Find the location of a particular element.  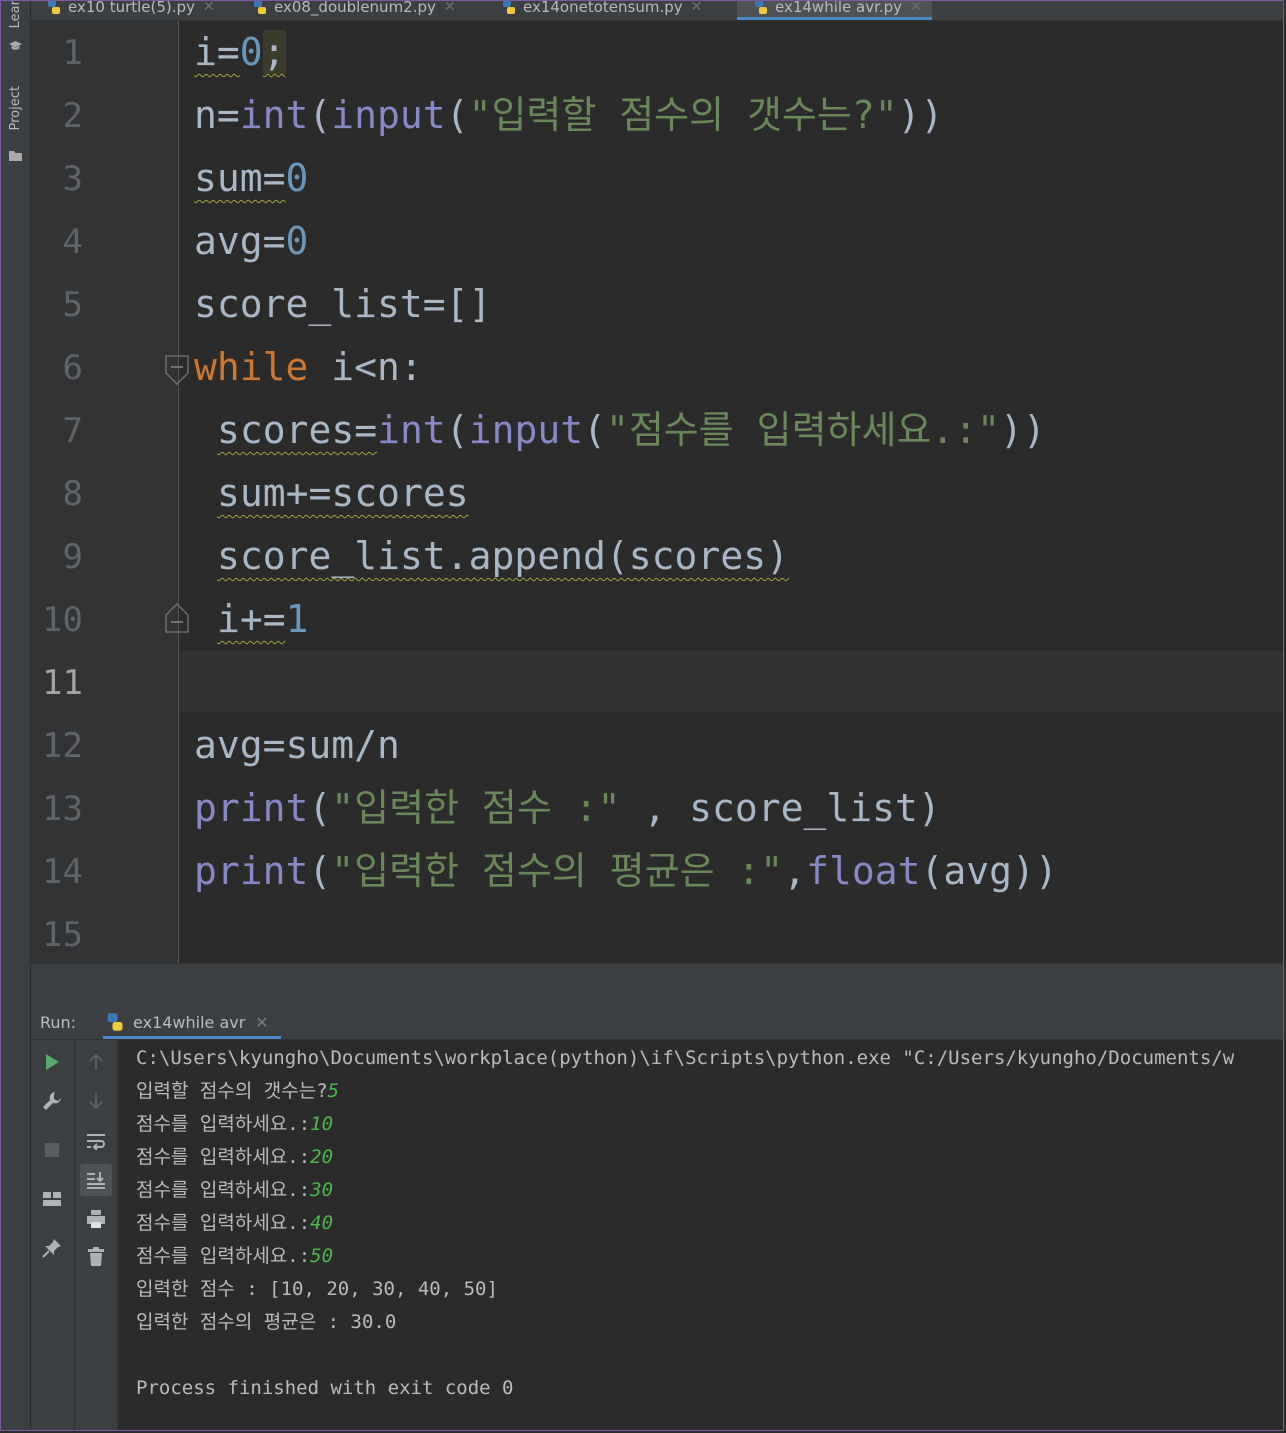

line-number: 6 is located at coordinates (72, 368).